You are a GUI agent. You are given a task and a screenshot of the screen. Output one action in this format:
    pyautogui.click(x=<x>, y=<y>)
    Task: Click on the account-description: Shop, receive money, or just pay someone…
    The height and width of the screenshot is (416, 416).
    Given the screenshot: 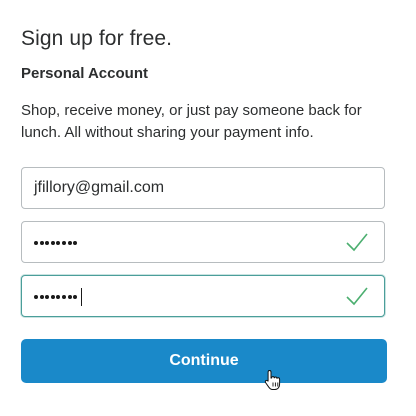 What is the action you would take?
    pyautogui.click(x=191, y=121)
    